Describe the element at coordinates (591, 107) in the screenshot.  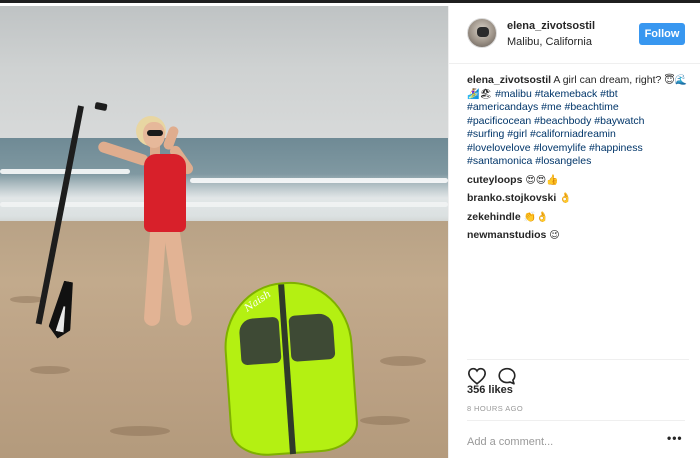
I see `hashtag-link: #beachtime` at that location.